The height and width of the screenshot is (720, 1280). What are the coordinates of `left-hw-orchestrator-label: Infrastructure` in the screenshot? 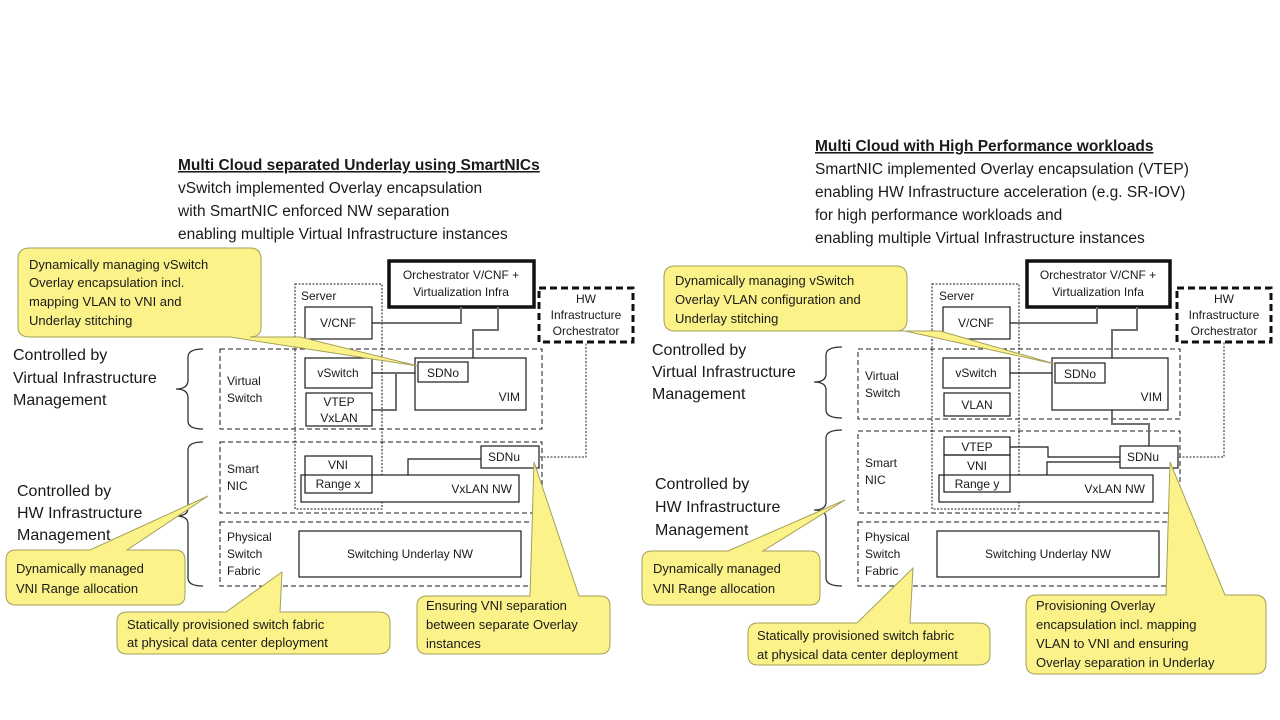 It's located at (586, 315).